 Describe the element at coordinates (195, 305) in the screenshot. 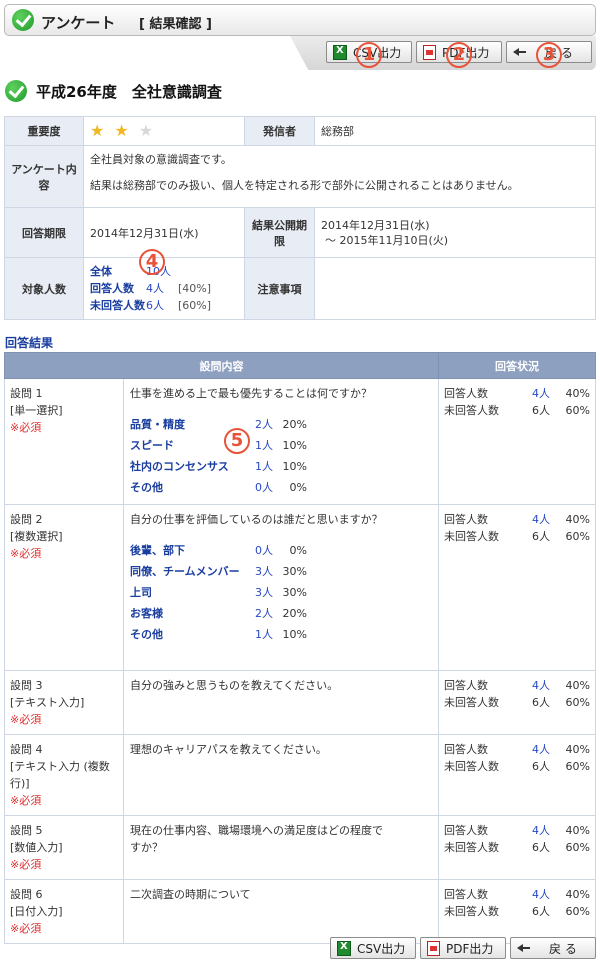

I see `unanswered-pct: [60%]` at that location.